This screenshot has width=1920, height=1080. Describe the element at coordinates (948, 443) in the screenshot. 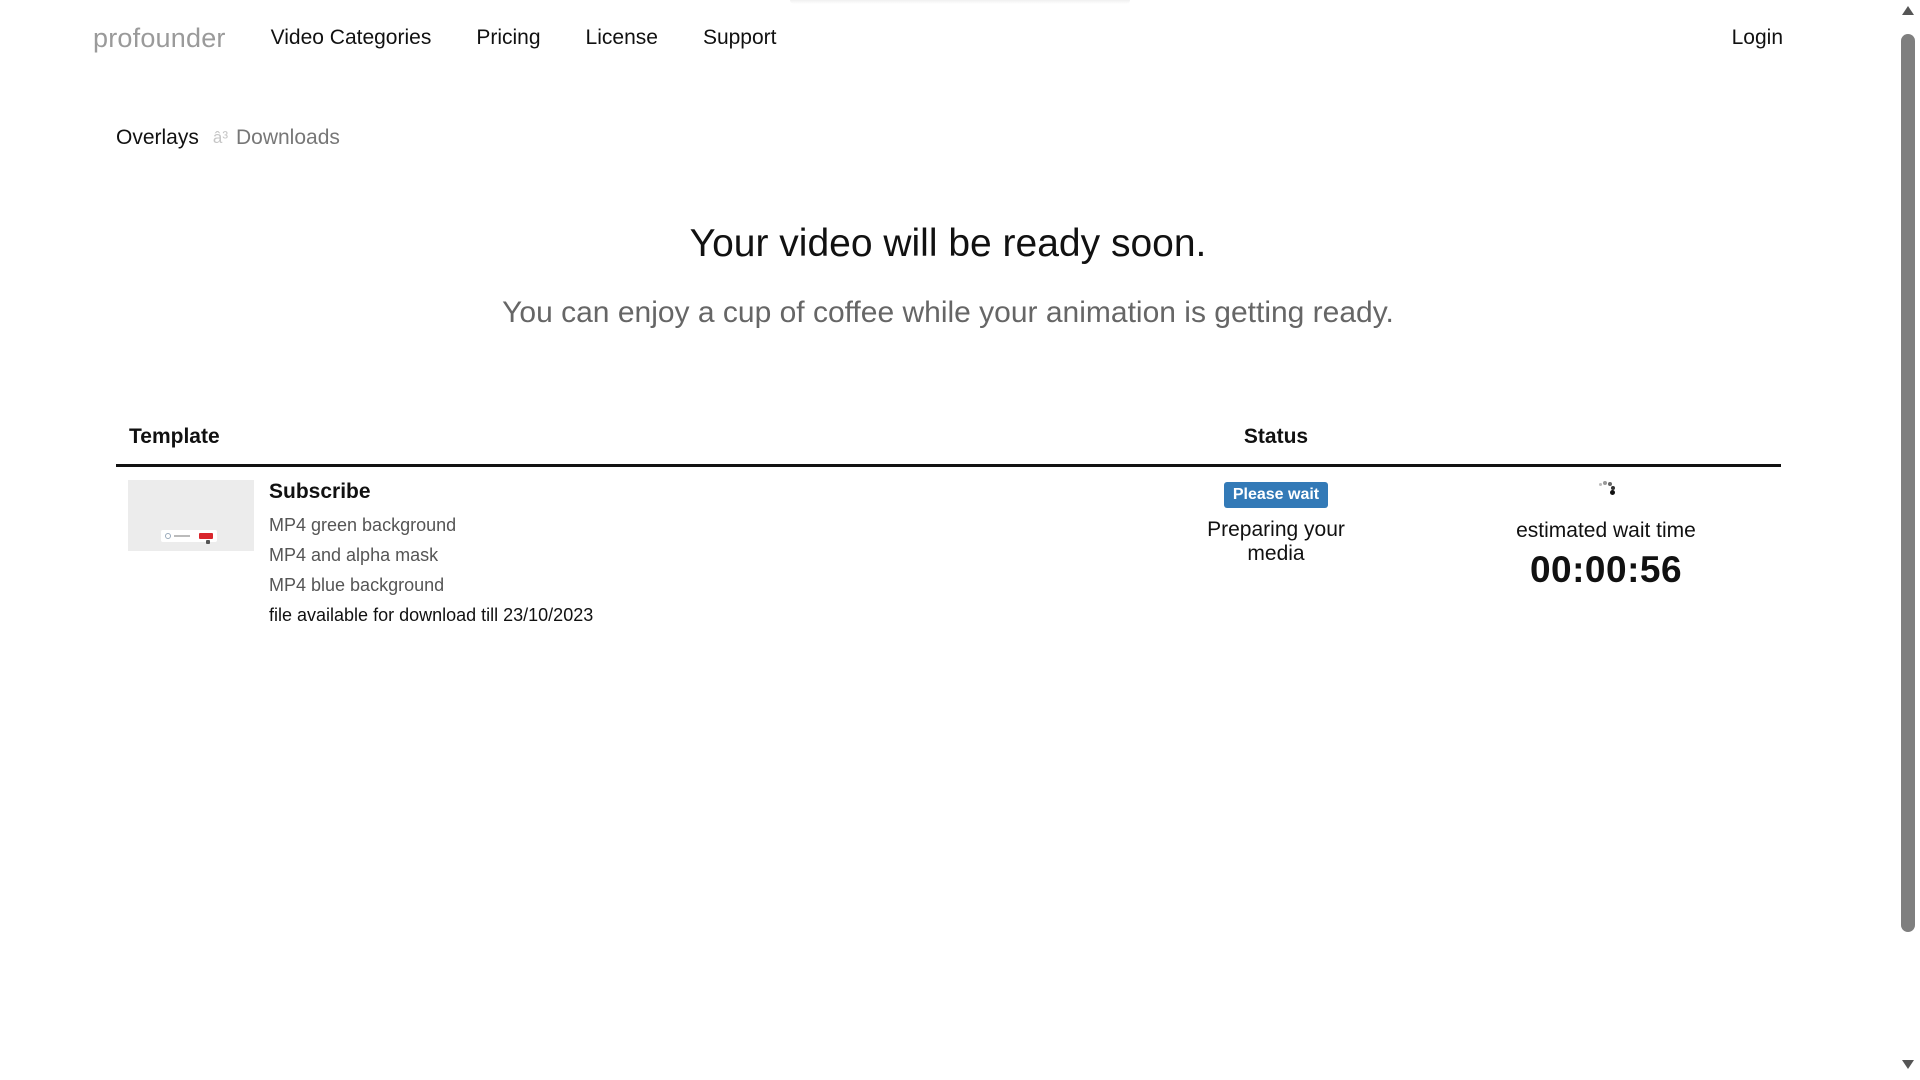

I see `table-header: Template Status` at that location.